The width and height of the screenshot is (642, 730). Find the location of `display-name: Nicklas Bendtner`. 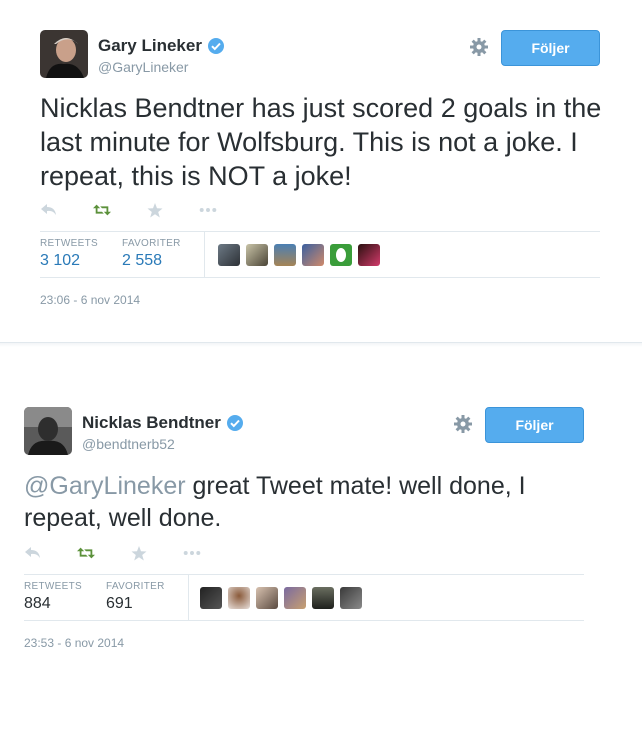

display-name: Nicklas Bendtner is located at coordinates (151, 423).